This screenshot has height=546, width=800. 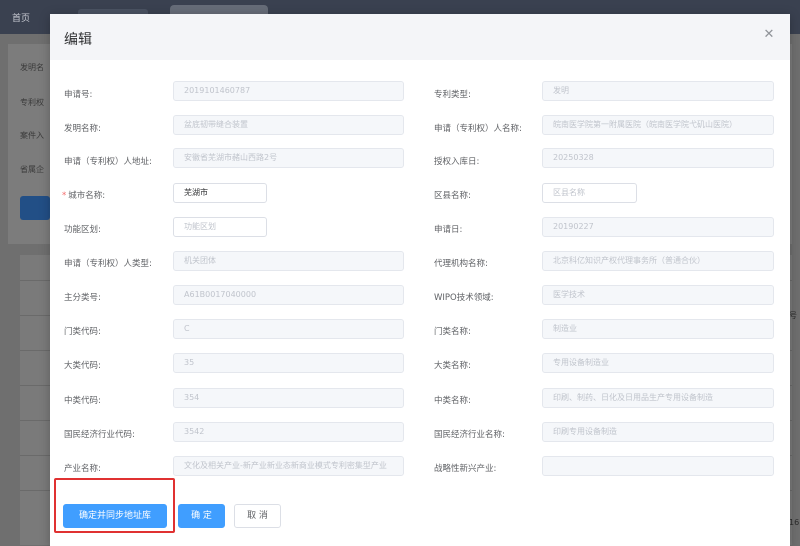 I want to click on division-code-input: 35, so click(x=288, y=363).